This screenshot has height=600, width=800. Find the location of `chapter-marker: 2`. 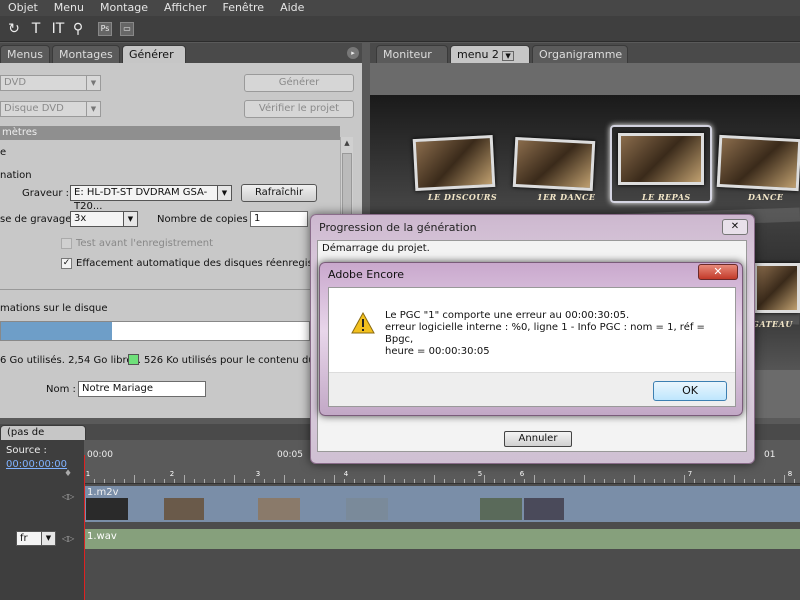

chapter-marker: 2 is located at coordinates (172, 474).